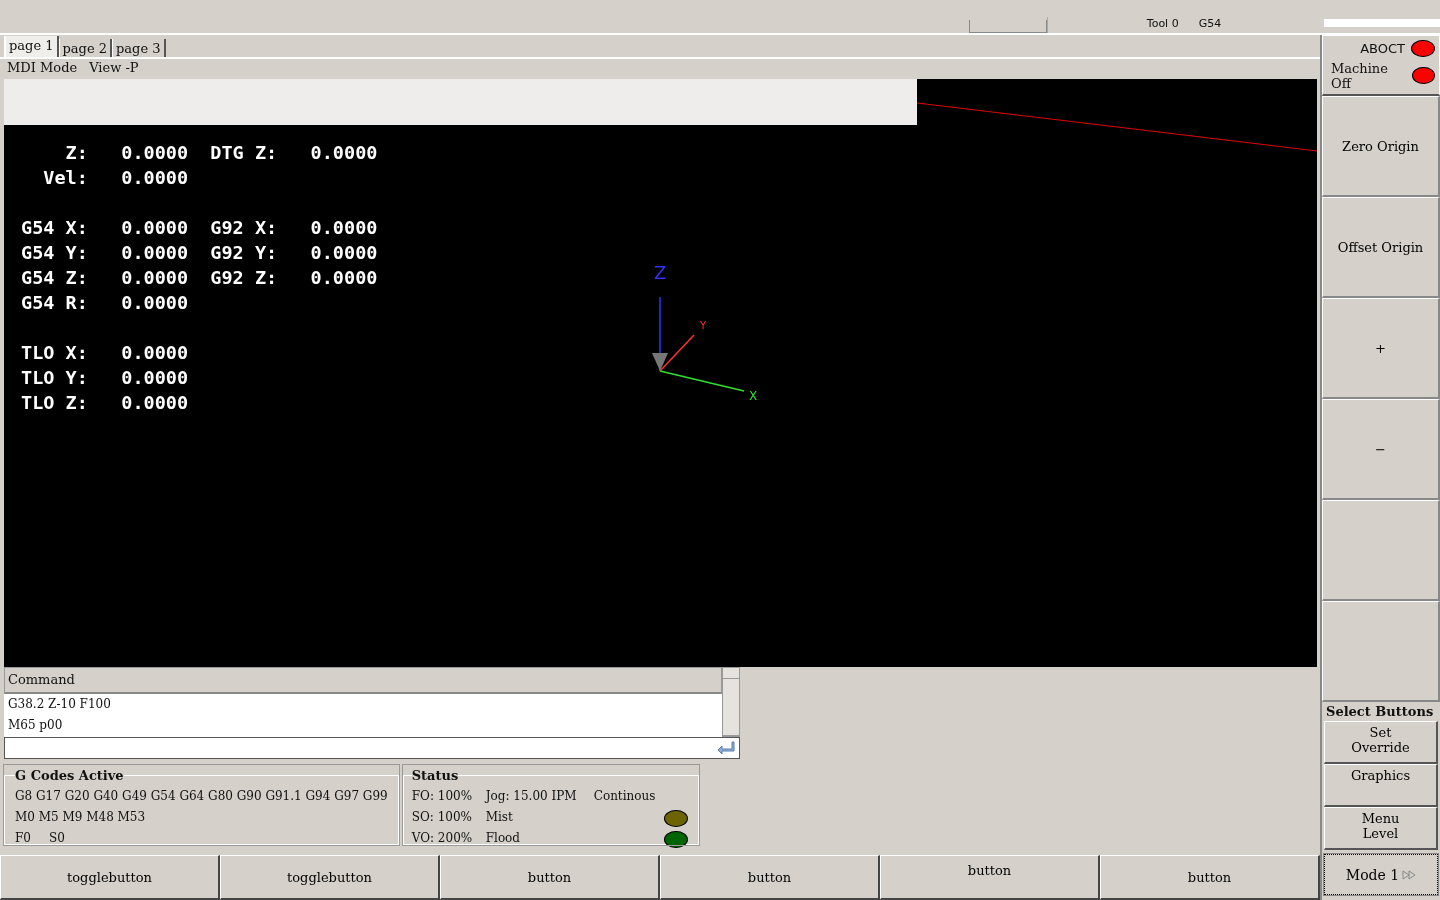 The height and width of the screenshot is (900, 1440). Describe the element at coordinates (1210, 24) in the screenshot. I see `offset-label: G54` at that location.